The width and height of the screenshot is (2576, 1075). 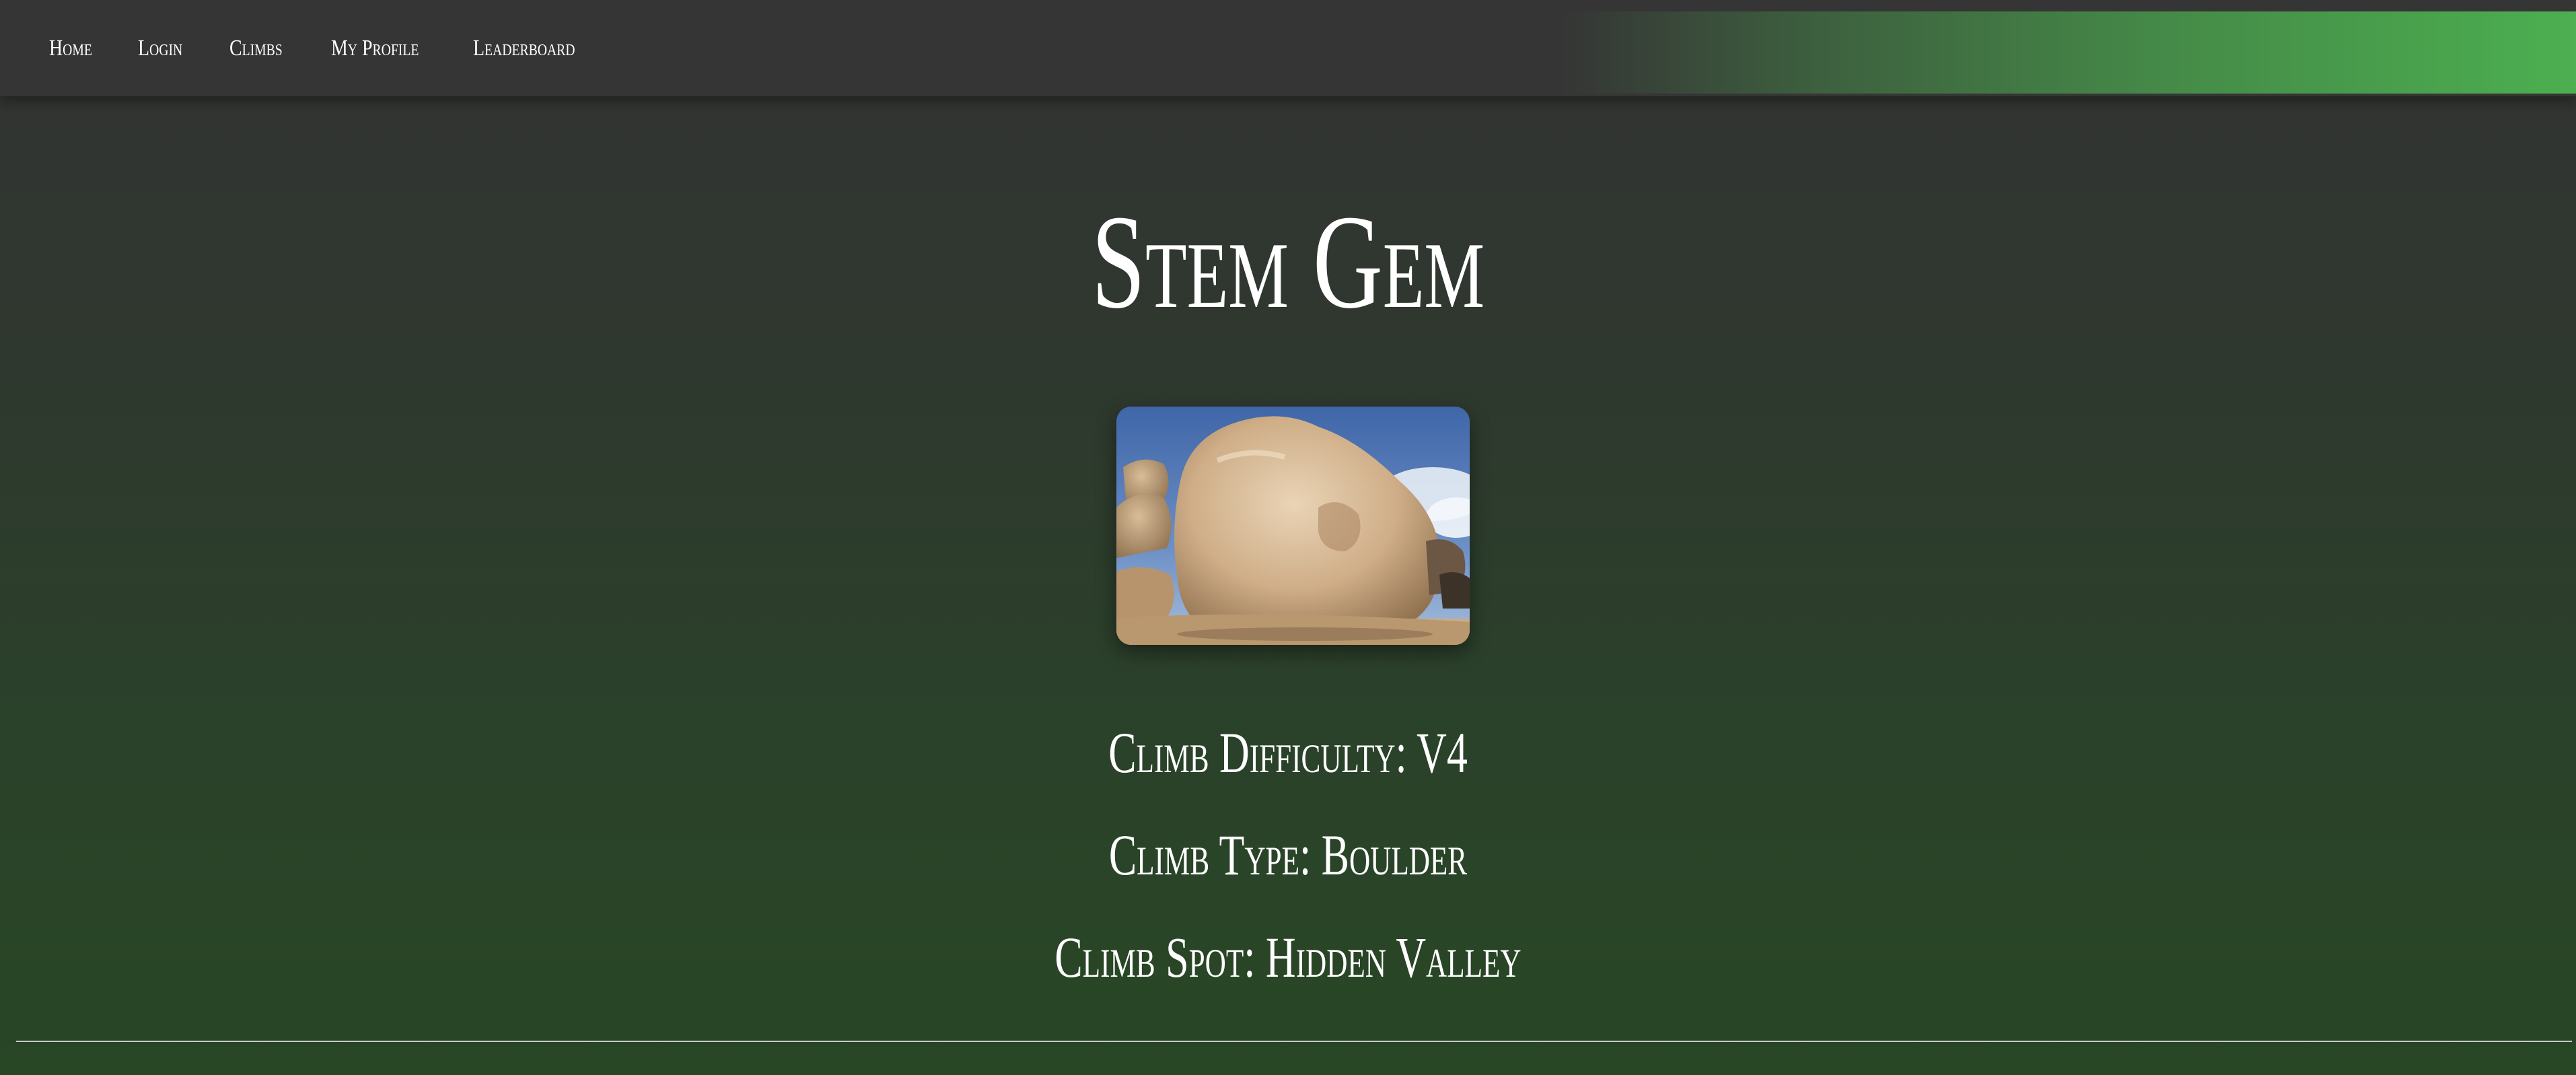 What do you see at coordinates (323, 48) in the screenshot?
I see `nav-links: Home Login Climbs My Profile Leaderboard` at bounding box center [323, 48].